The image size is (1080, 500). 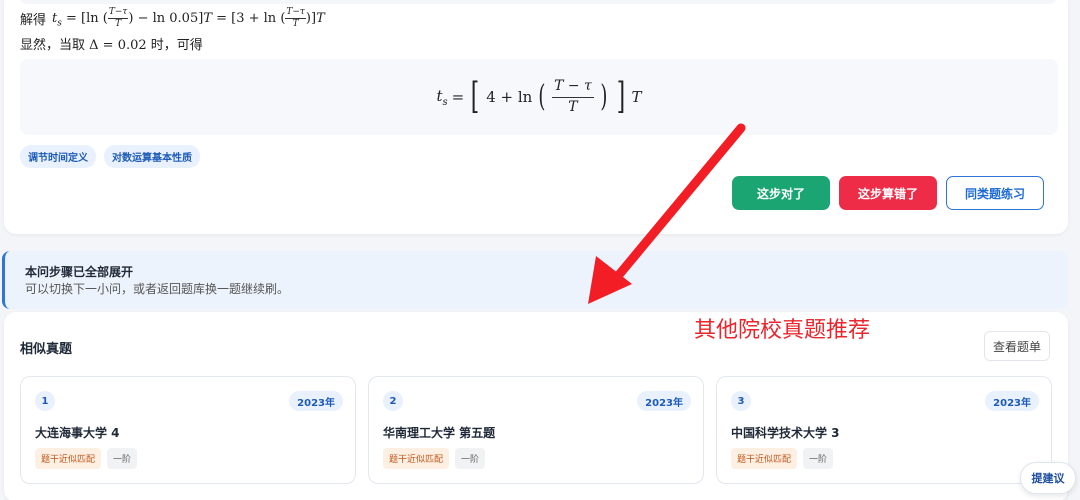 What do you see at coordinates (1048, 478) in the screenshot?
I see `suggest-button: 提建议` at bounding box center [1048, 478].